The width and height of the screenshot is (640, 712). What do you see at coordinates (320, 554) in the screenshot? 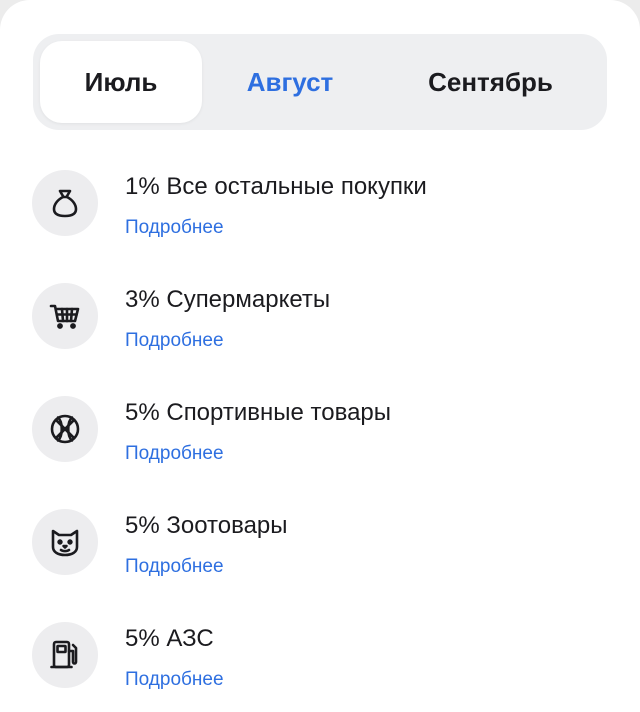
I see `list-item: 5% Зоотовары Подробнее` at bounding box center [320, 554].